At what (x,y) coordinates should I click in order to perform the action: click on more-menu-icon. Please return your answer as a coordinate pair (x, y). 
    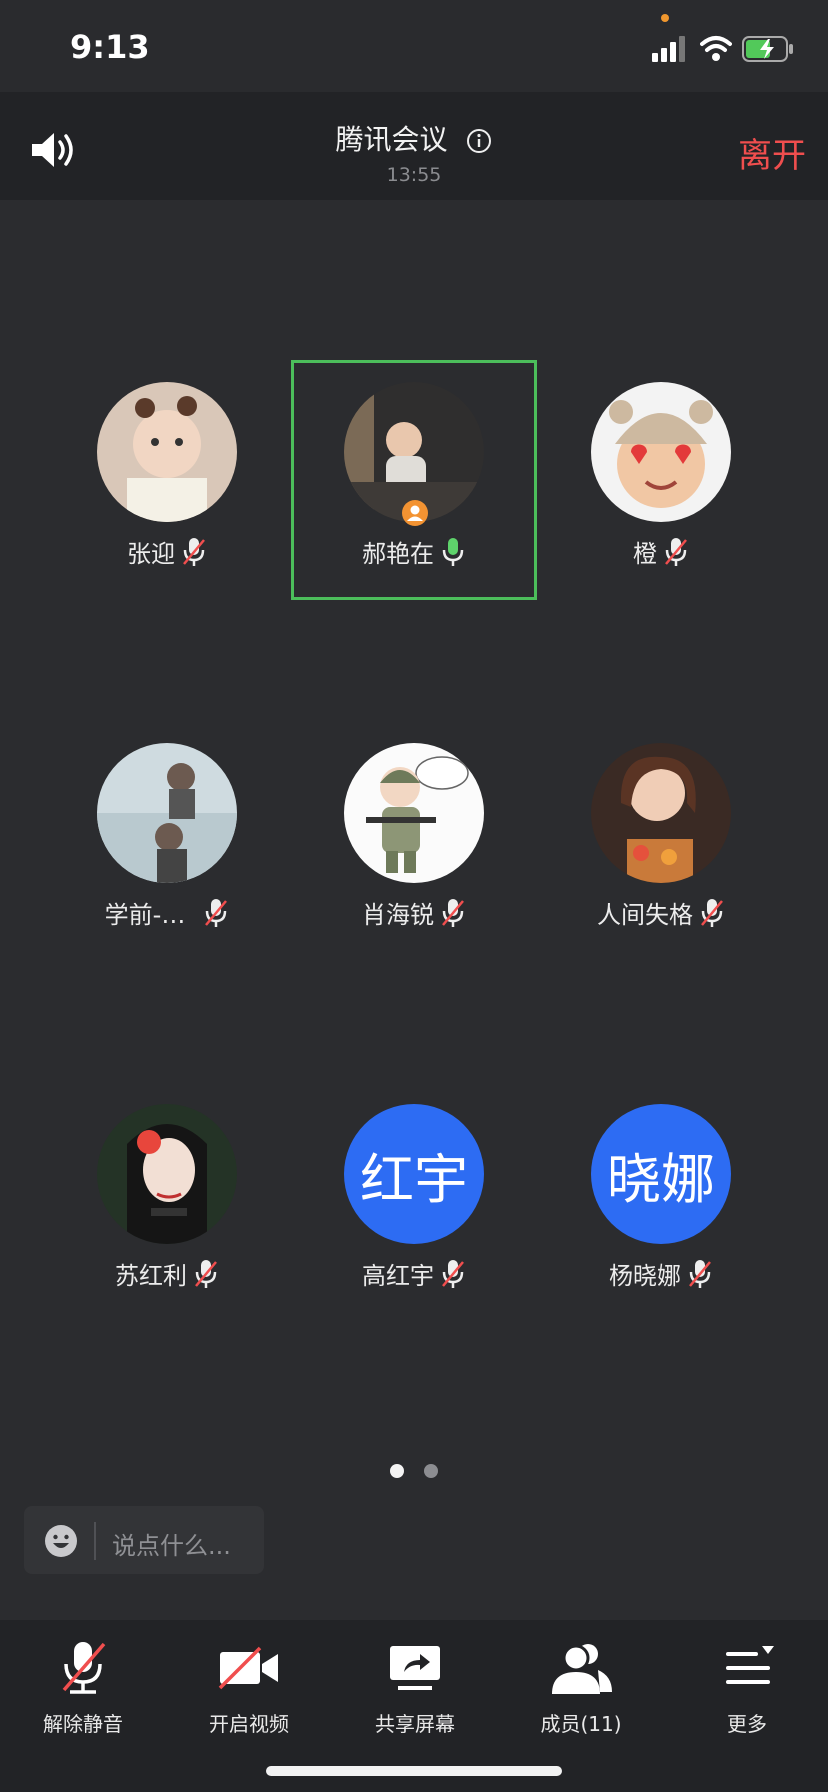
    Looking at the image, I should click on (750, 1665).